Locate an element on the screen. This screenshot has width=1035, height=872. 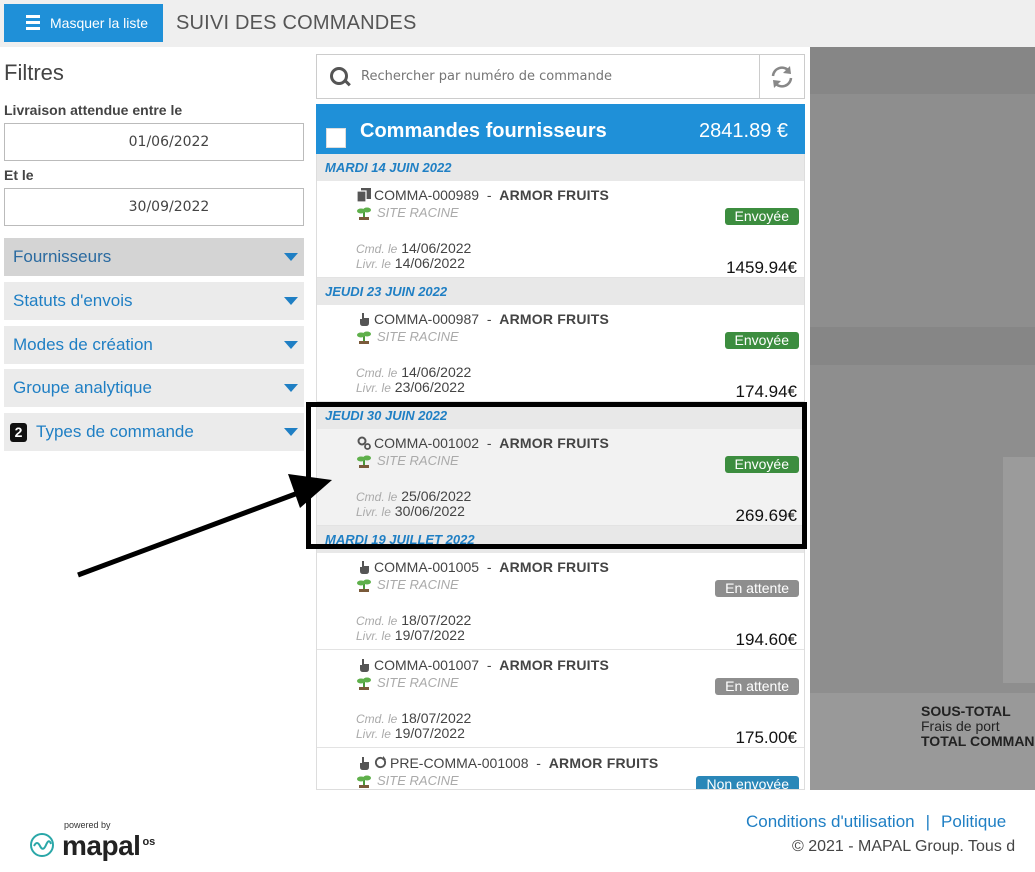
date-group-header: MARDI 14 JUIN 2022 is located at coordinates (560, 167).